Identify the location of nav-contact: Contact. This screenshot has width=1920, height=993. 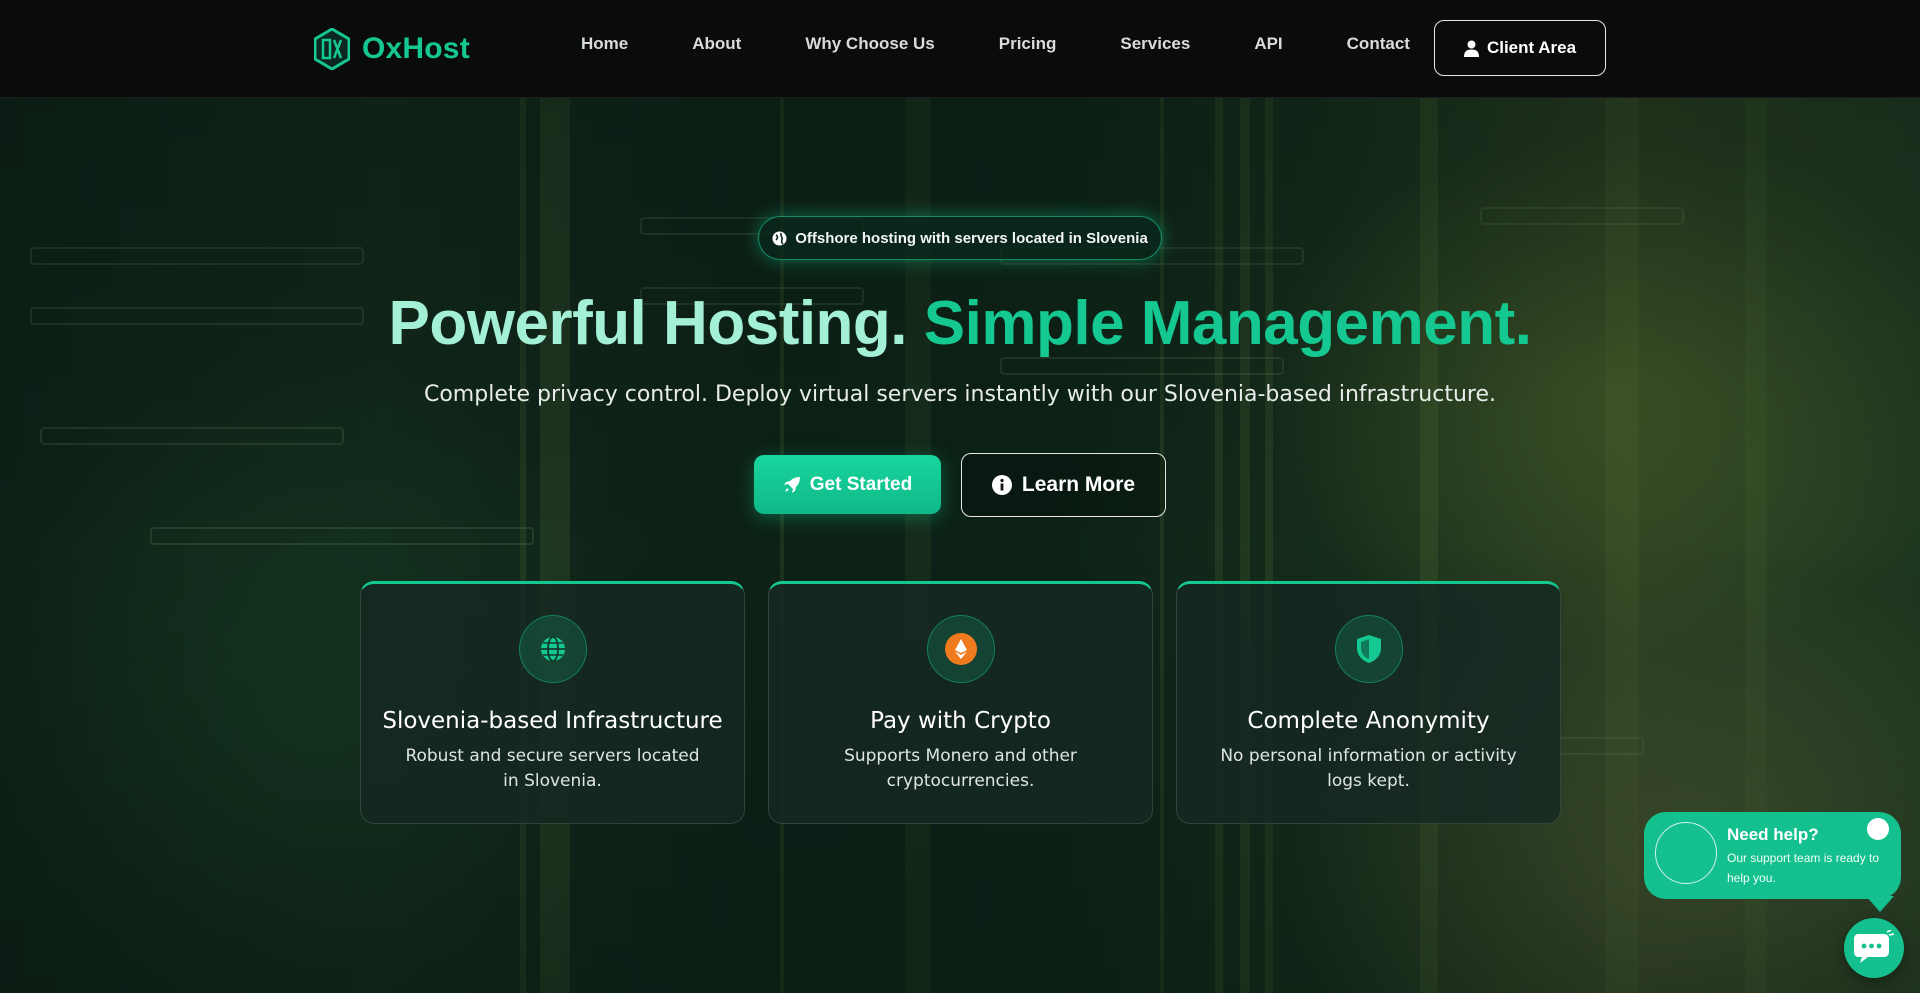
(1378, 44).